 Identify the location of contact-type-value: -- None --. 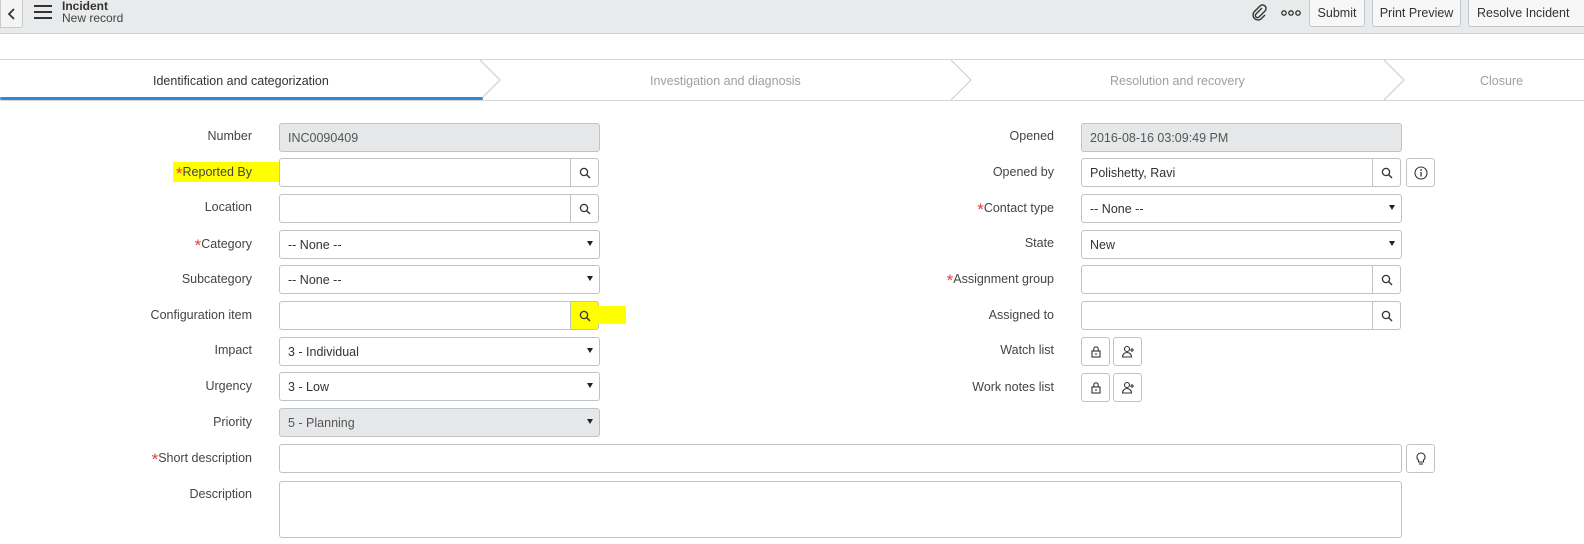
(1117, 208).